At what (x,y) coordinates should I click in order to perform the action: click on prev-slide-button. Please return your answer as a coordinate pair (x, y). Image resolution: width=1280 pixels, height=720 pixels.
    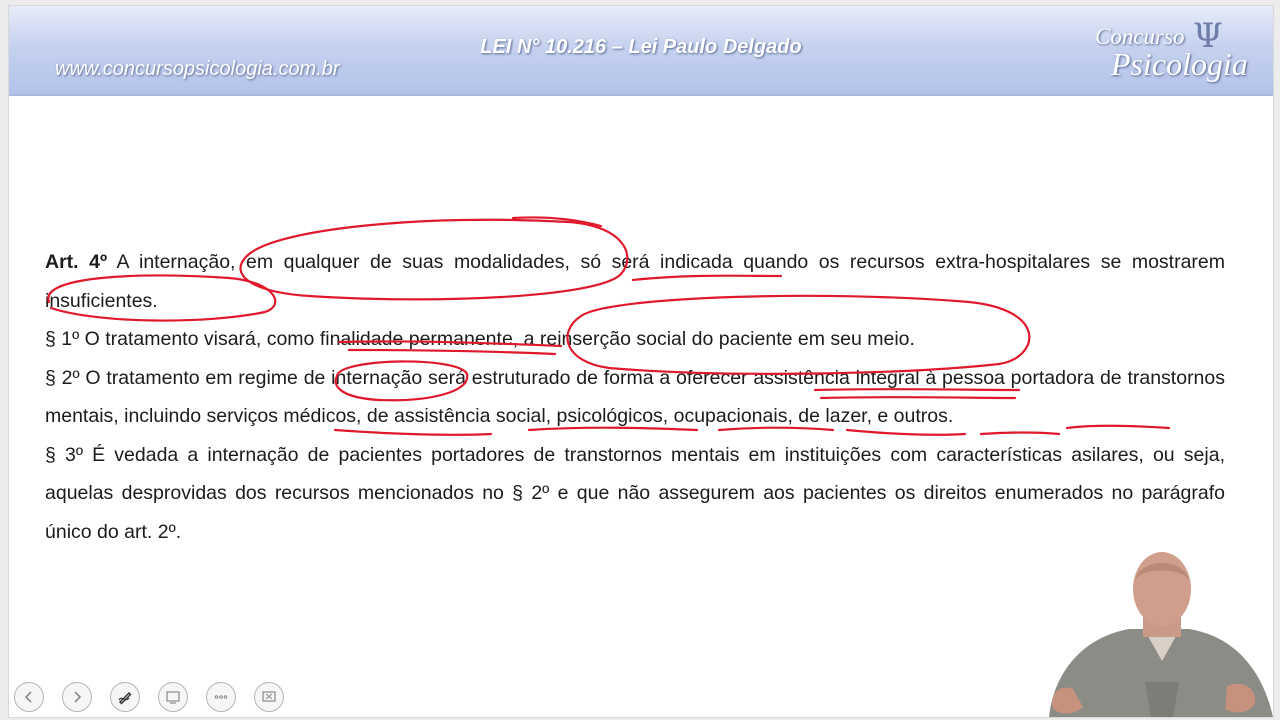
    Looking at the image, I should click on (29, 697).